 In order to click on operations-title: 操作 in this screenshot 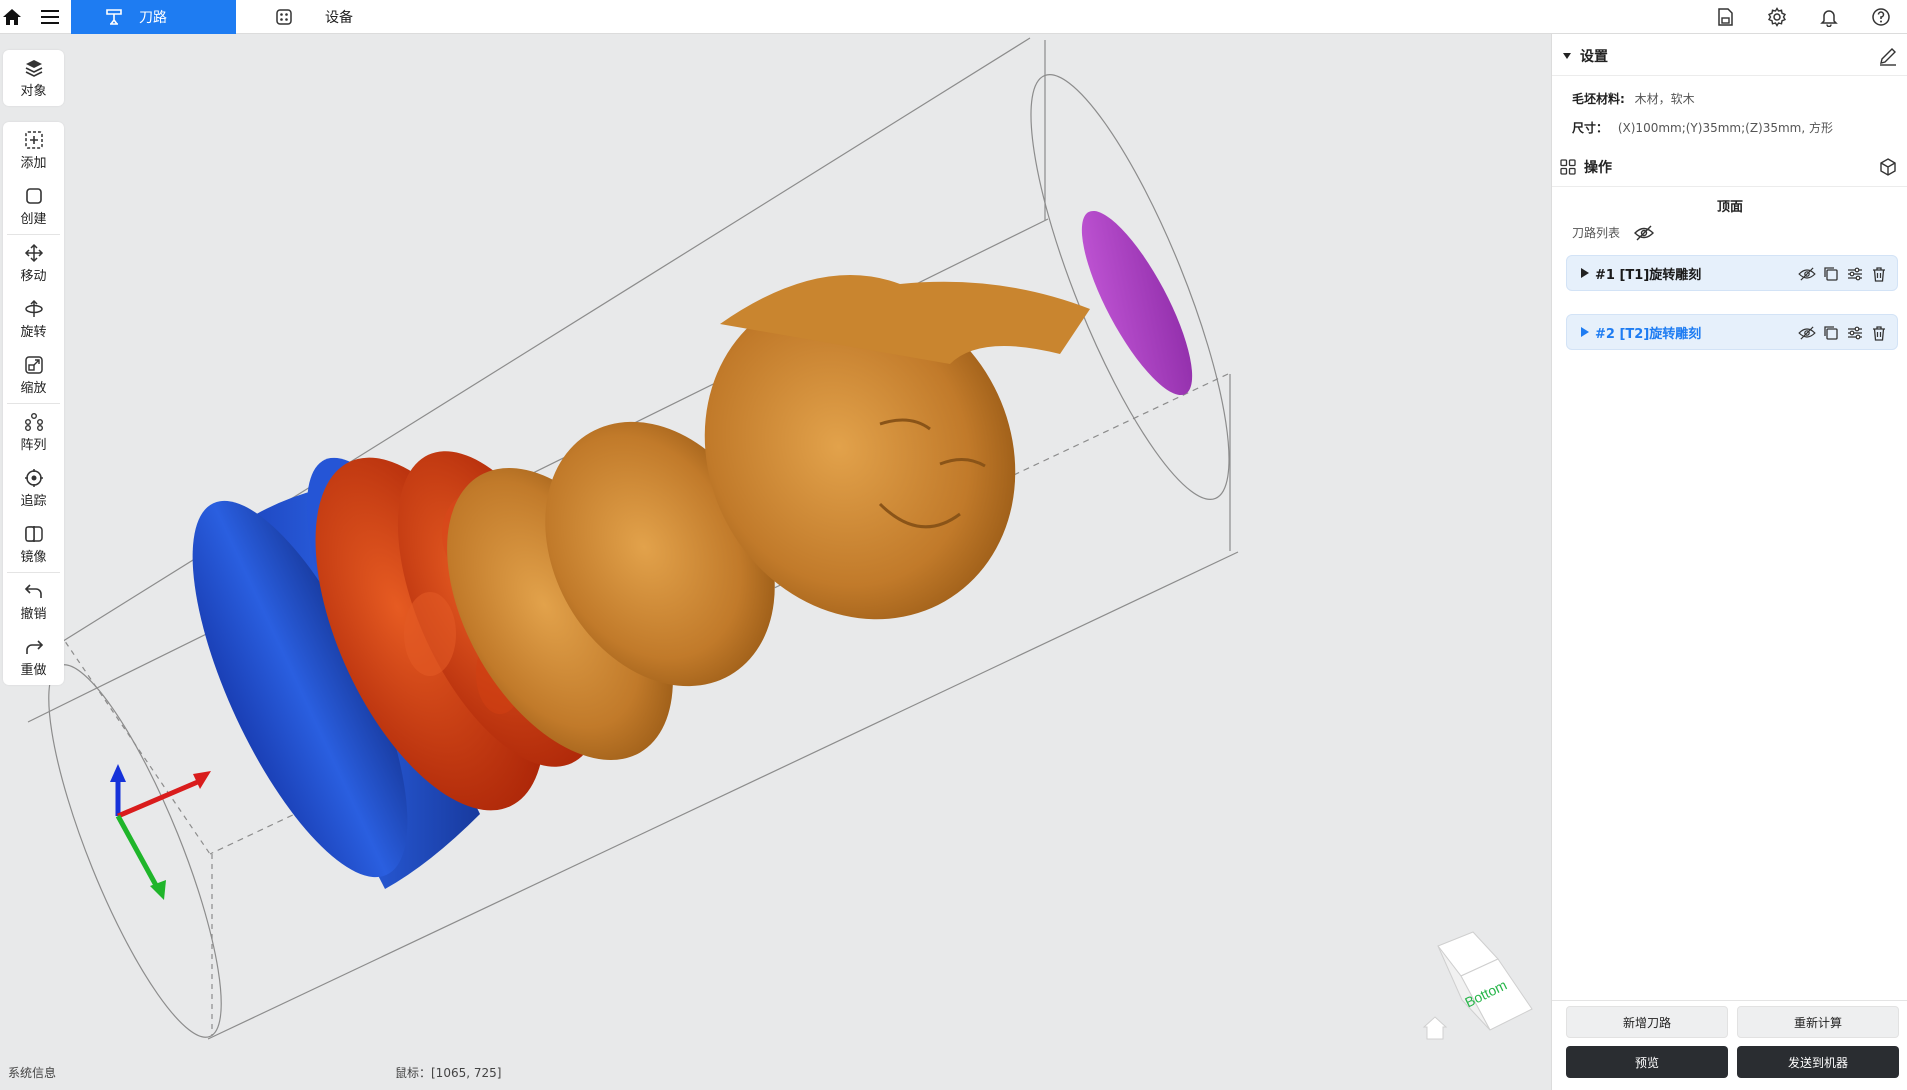, I will do `click(1598, 167)`.